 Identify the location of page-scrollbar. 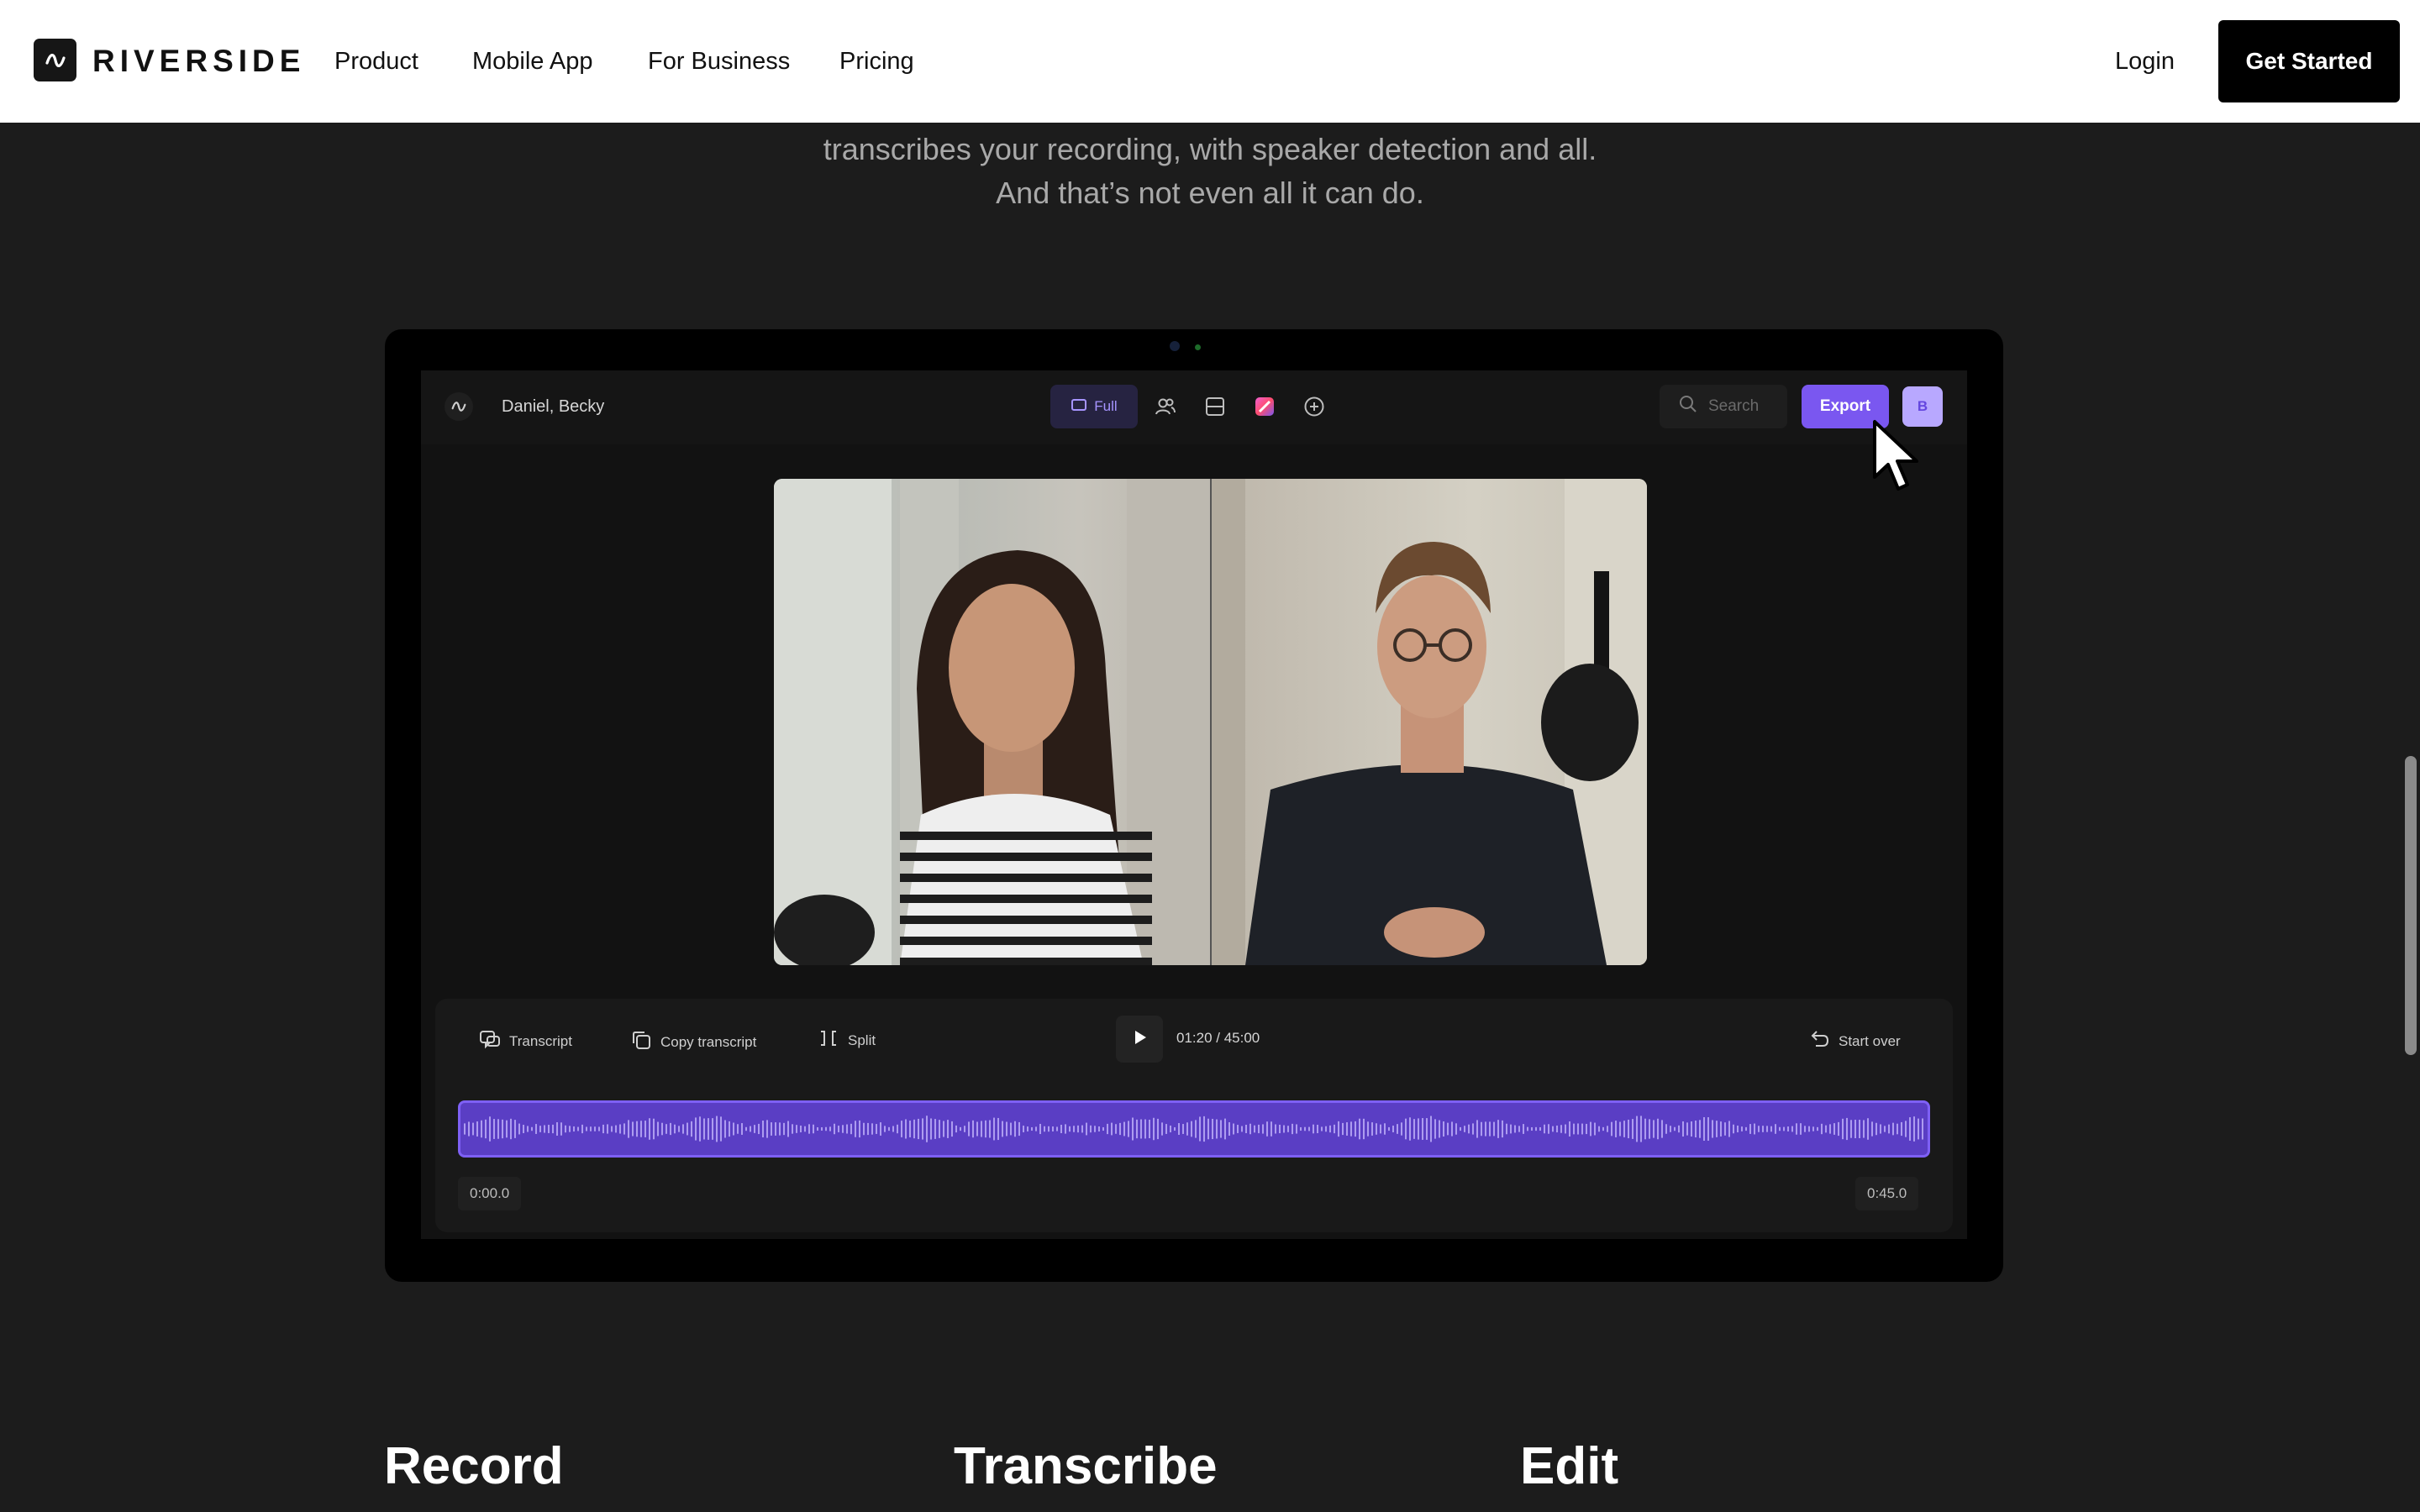
(2411, 905).